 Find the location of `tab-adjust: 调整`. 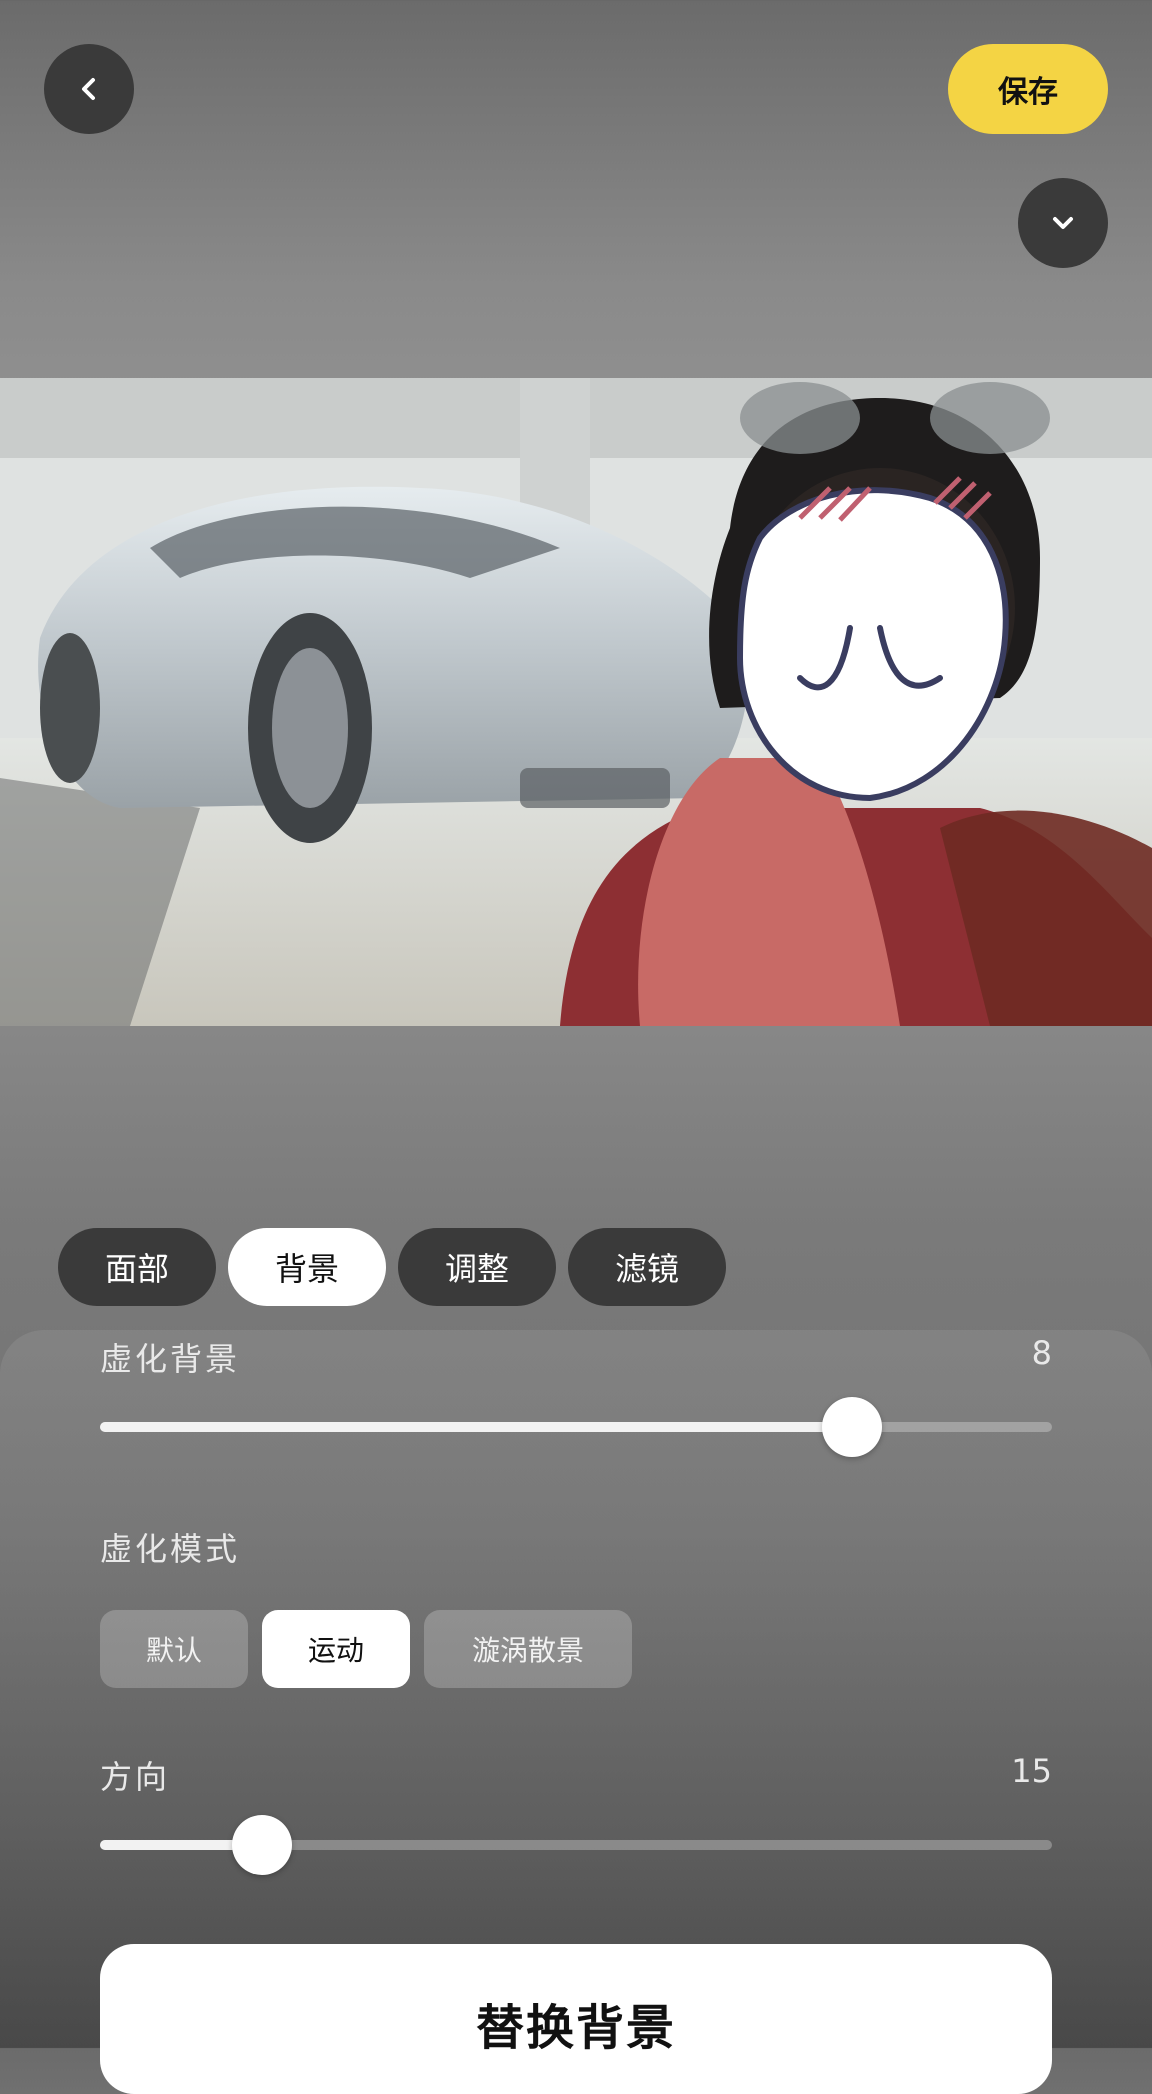

tab-adjust: 调整 is located at coordinates (477, 1267).